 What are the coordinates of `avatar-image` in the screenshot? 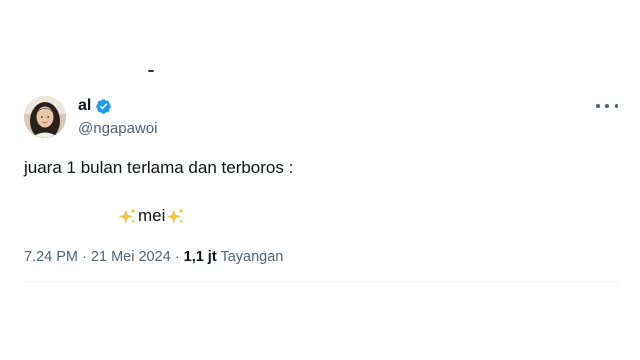 It's located at (45, 117).